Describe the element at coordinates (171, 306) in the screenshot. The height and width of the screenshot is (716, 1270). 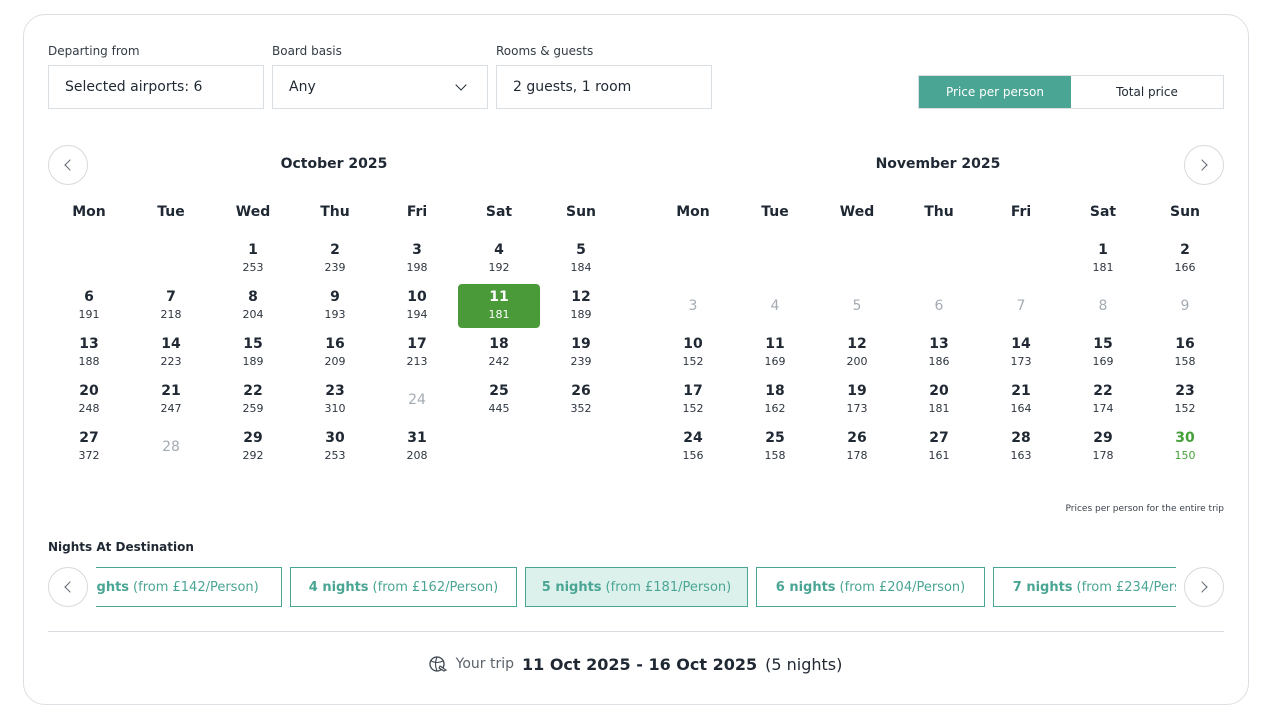
I see `calendar-day: 7 218` at that location.